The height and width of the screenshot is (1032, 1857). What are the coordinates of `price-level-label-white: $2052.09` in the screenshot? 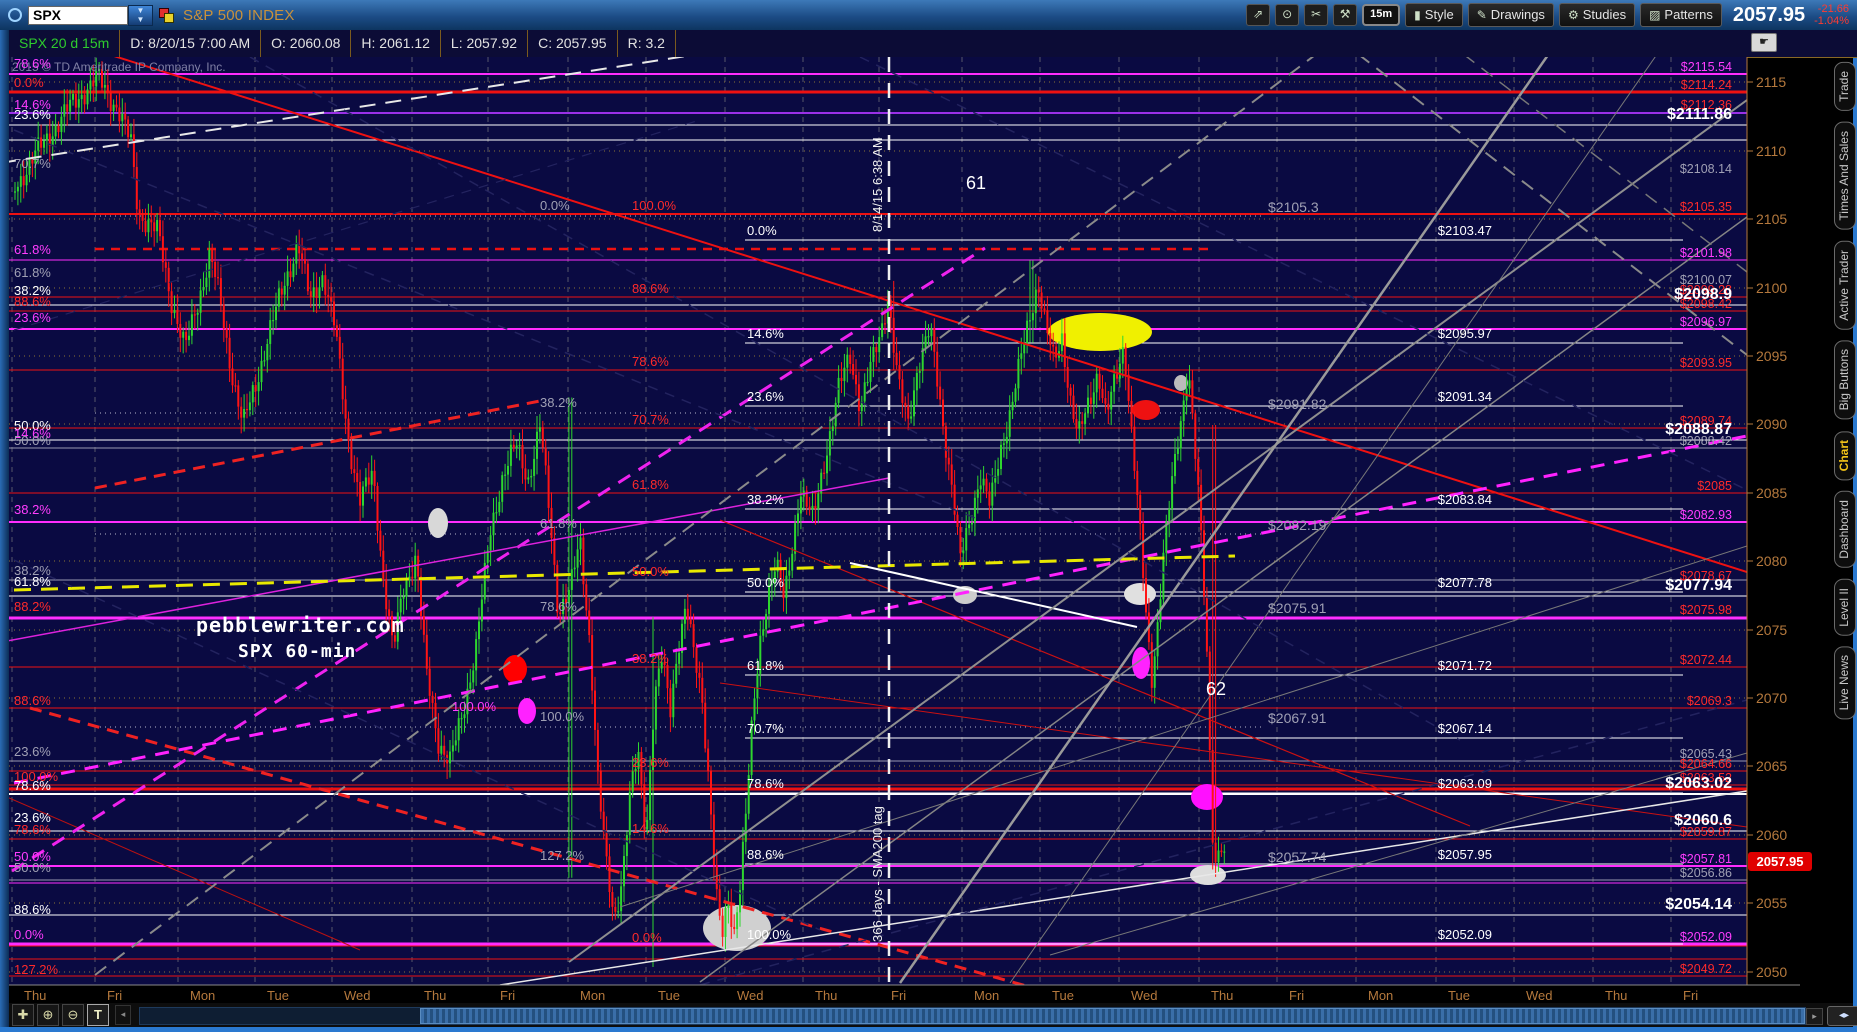 It's located at (1464, 934).